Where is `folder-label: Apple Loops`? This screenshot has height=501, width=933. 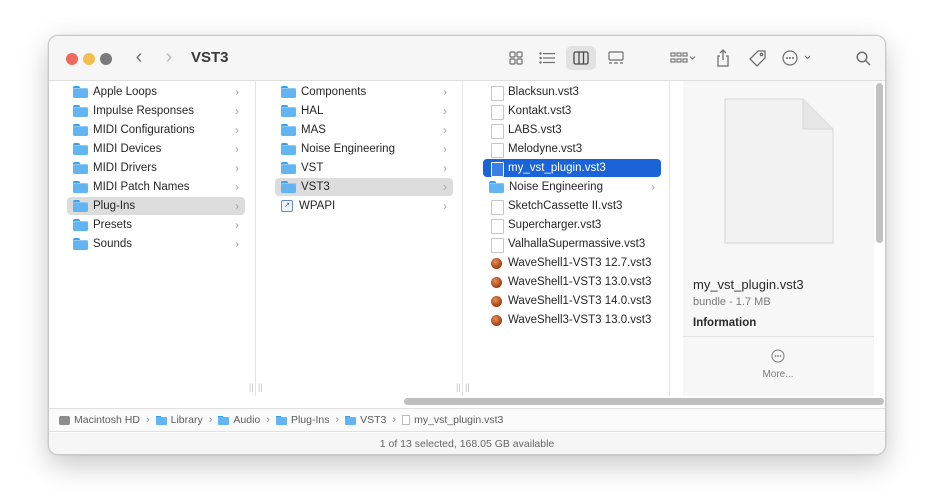 folder-label: Apple Loops is located at coordinates (125, 92).